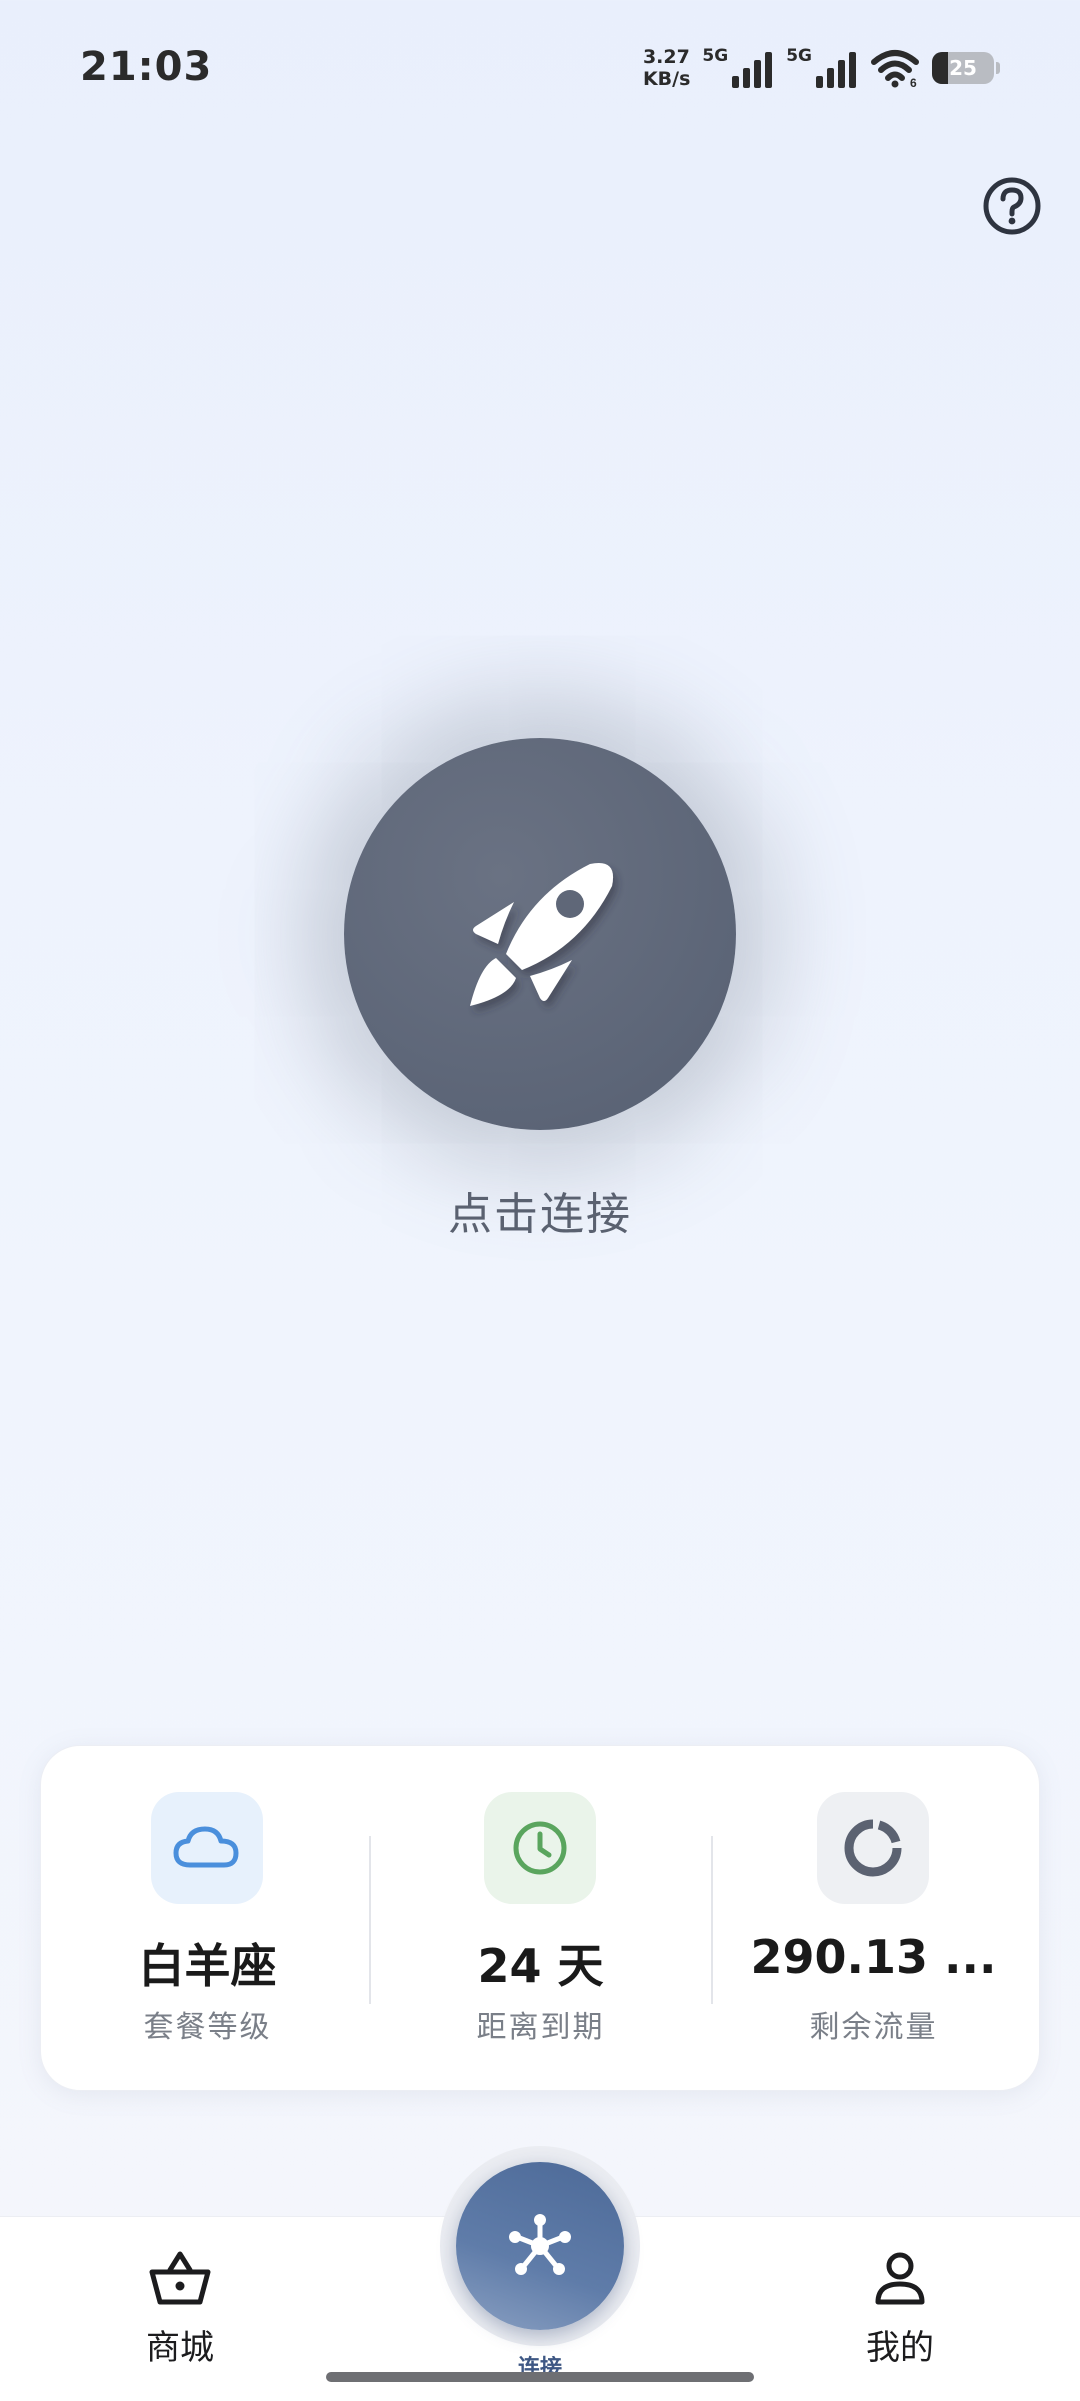  I want to click on status-icons: 3.27 KB/s 5G 5G 6 25, so click(821, 68).